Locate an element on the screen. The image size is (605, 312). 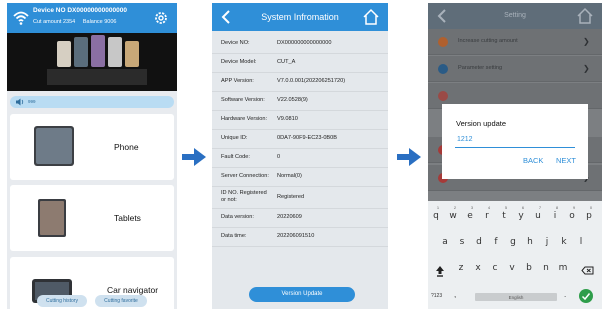
info-row: Device NO: DX000000000000000 is located at coordinates (300, 44).